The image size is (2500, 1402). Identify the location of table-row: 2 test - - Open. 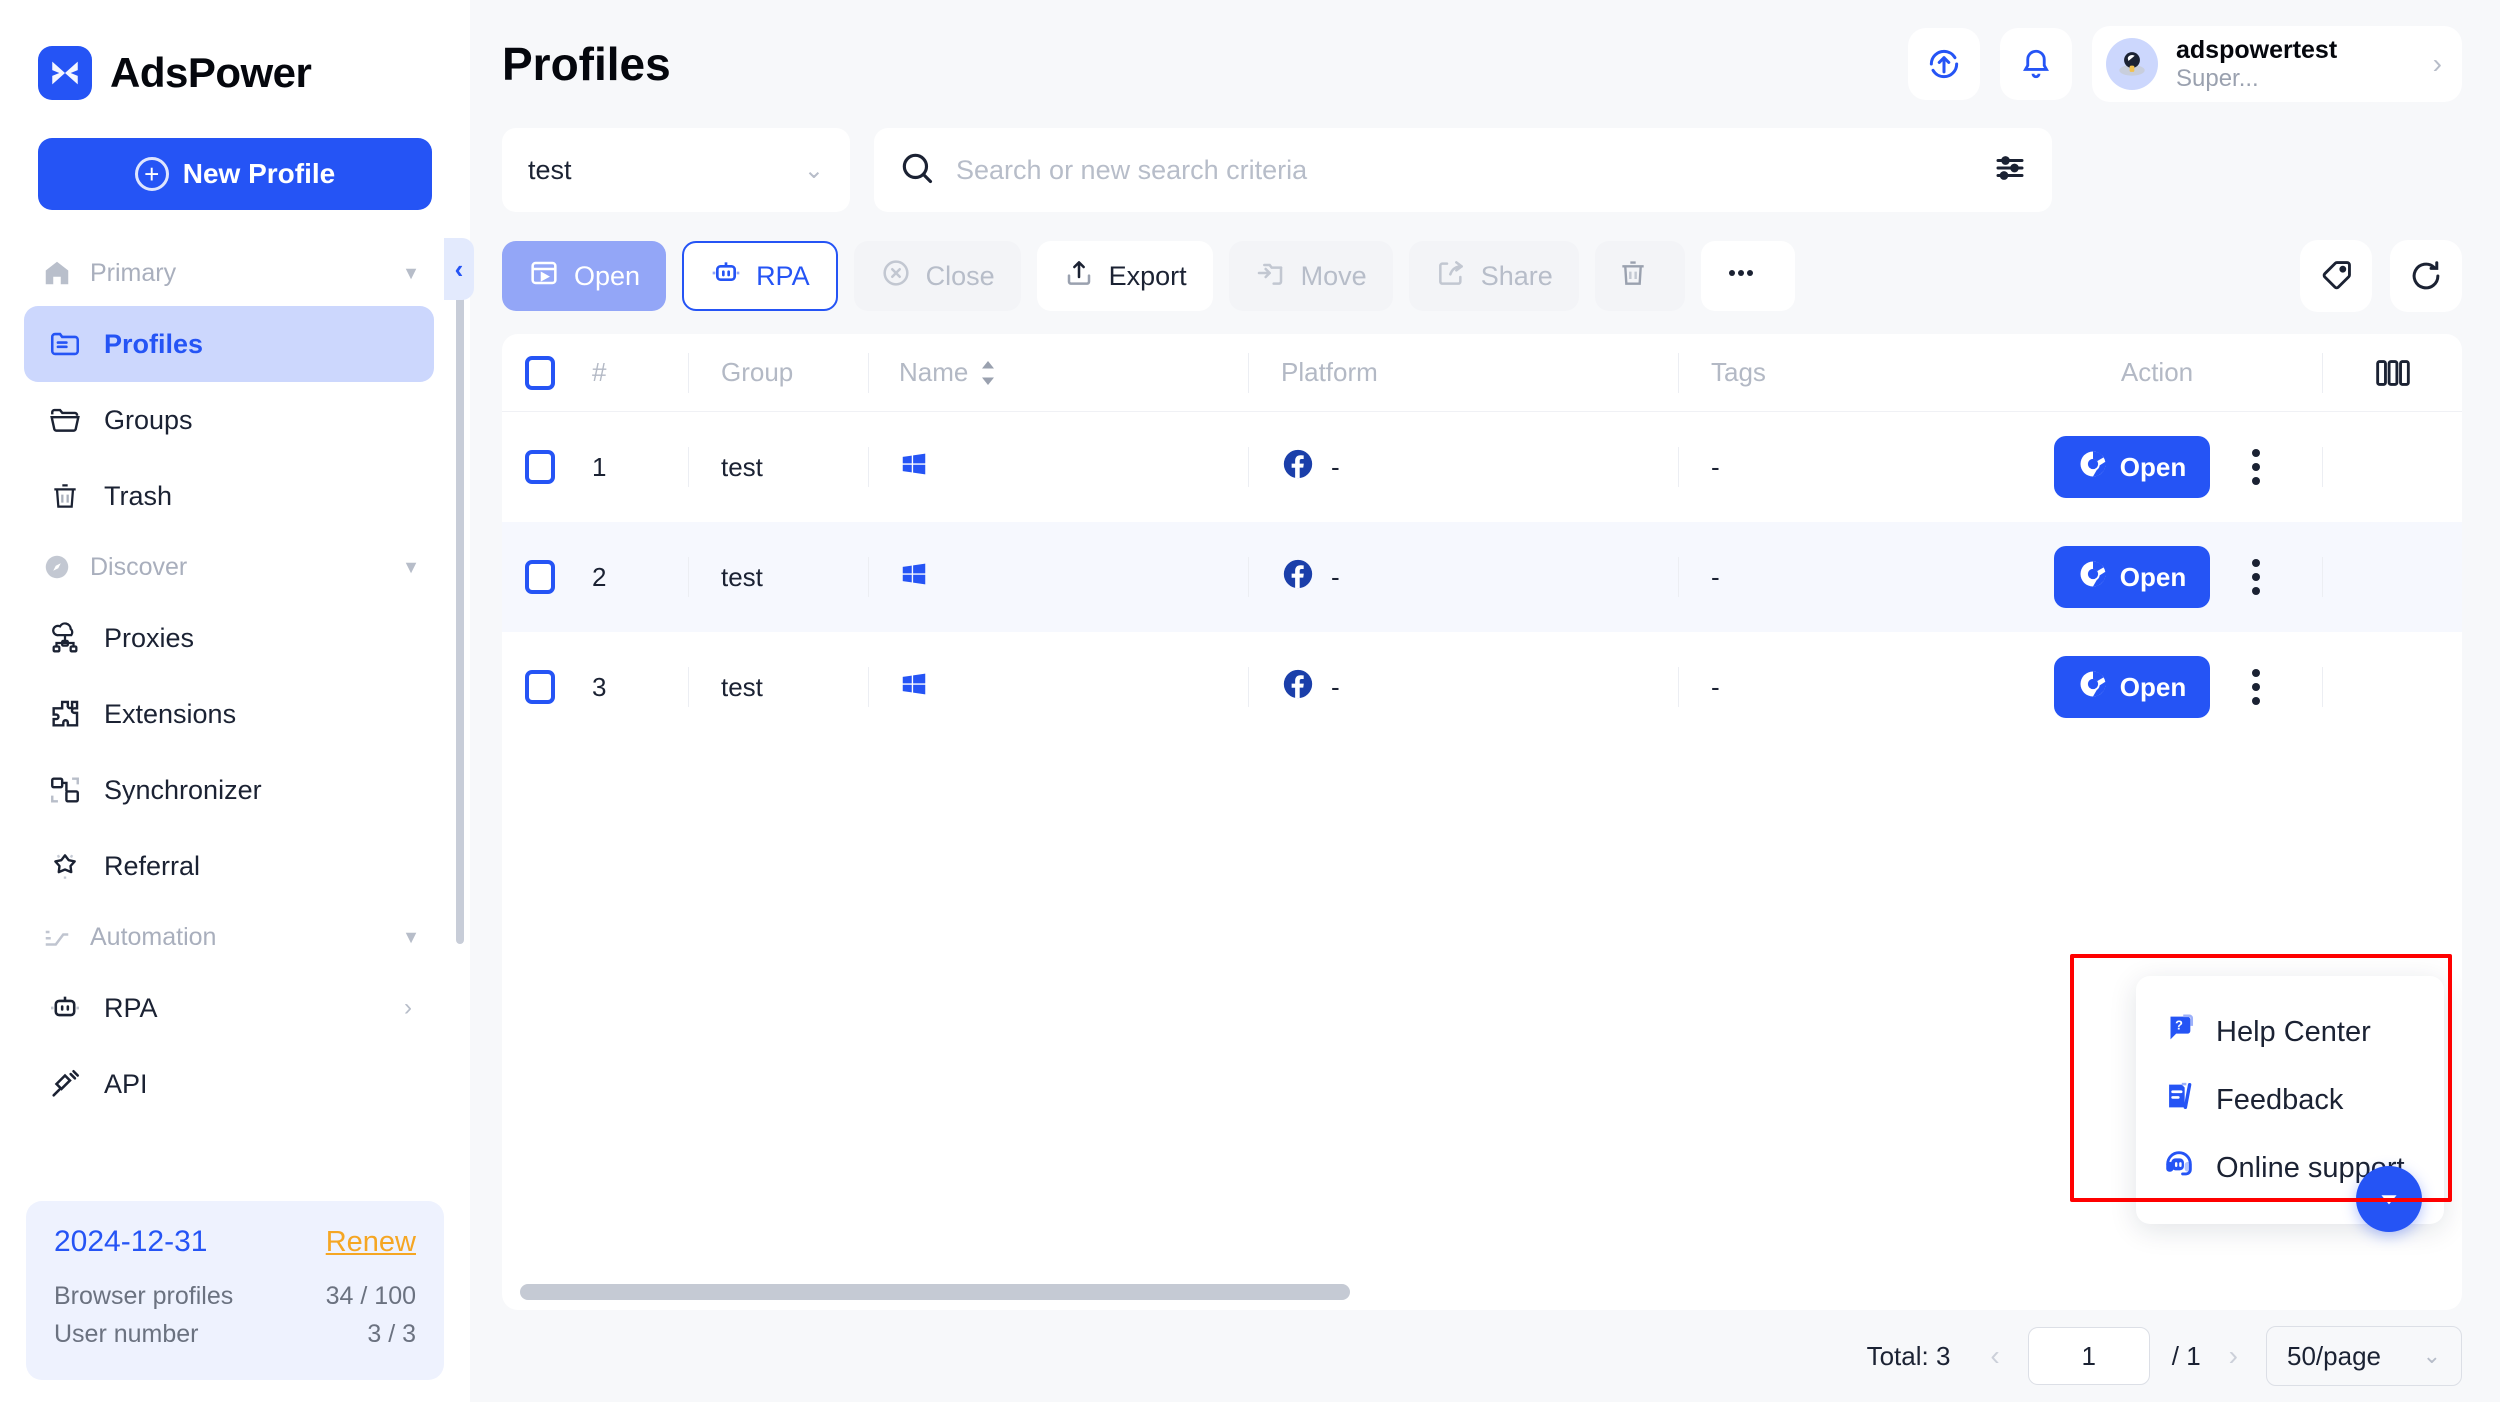
(1482, 577).